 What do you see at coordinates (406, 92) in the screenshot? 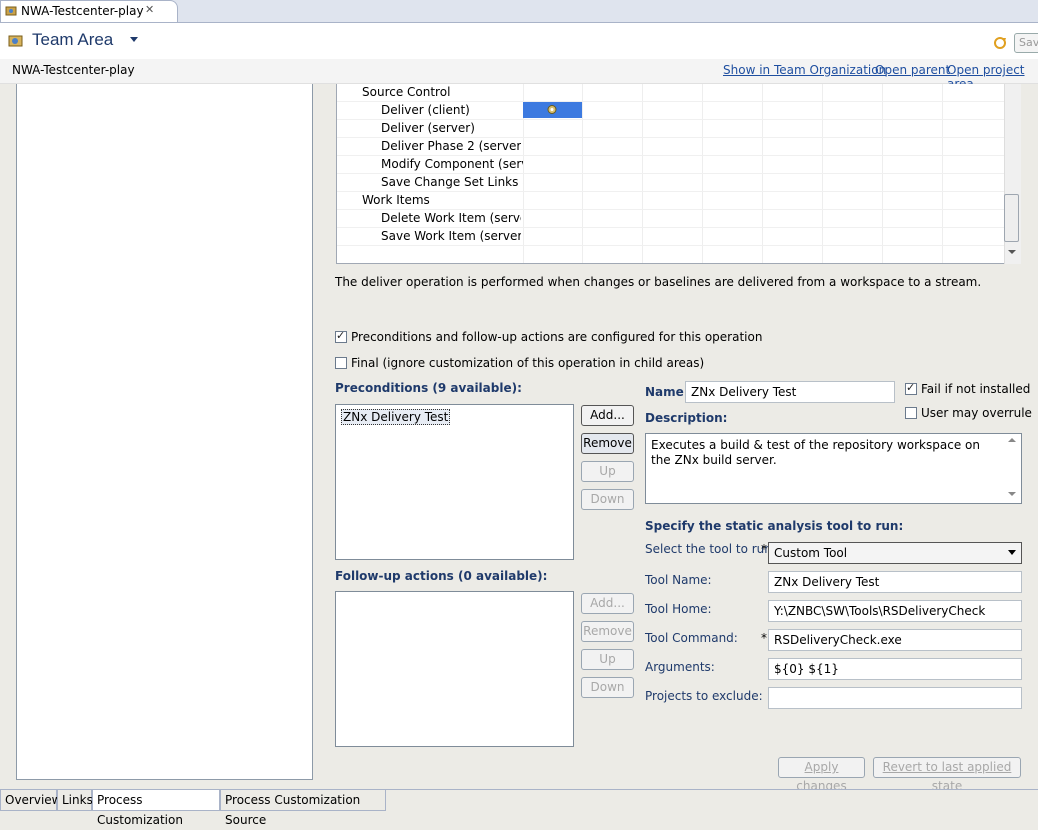
I see `row-label: Source Control` at bounding box center [406, 92].